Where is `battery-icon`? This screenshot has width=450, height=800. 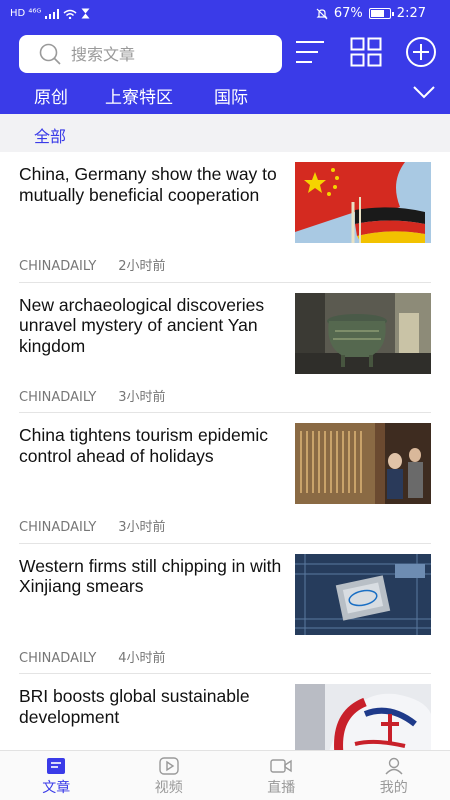 battery-icon is located at coordinates (381, 13).